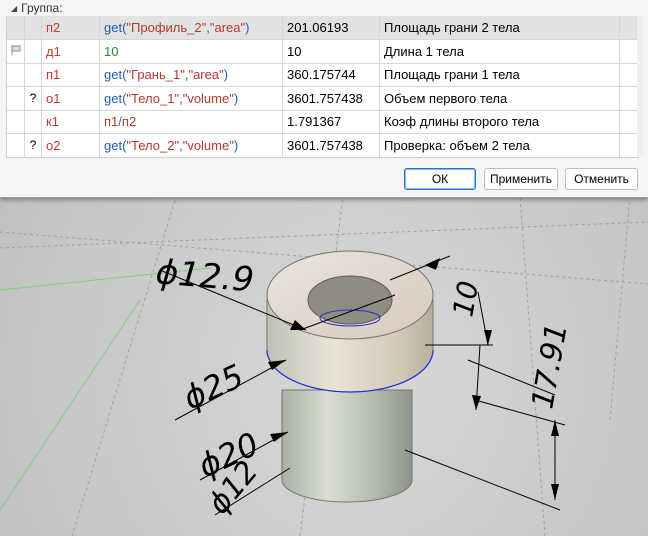 The height and width of the screenshot is (536, 648). I want to click on dim-height-17-91: 17.91, so click(549, 366).